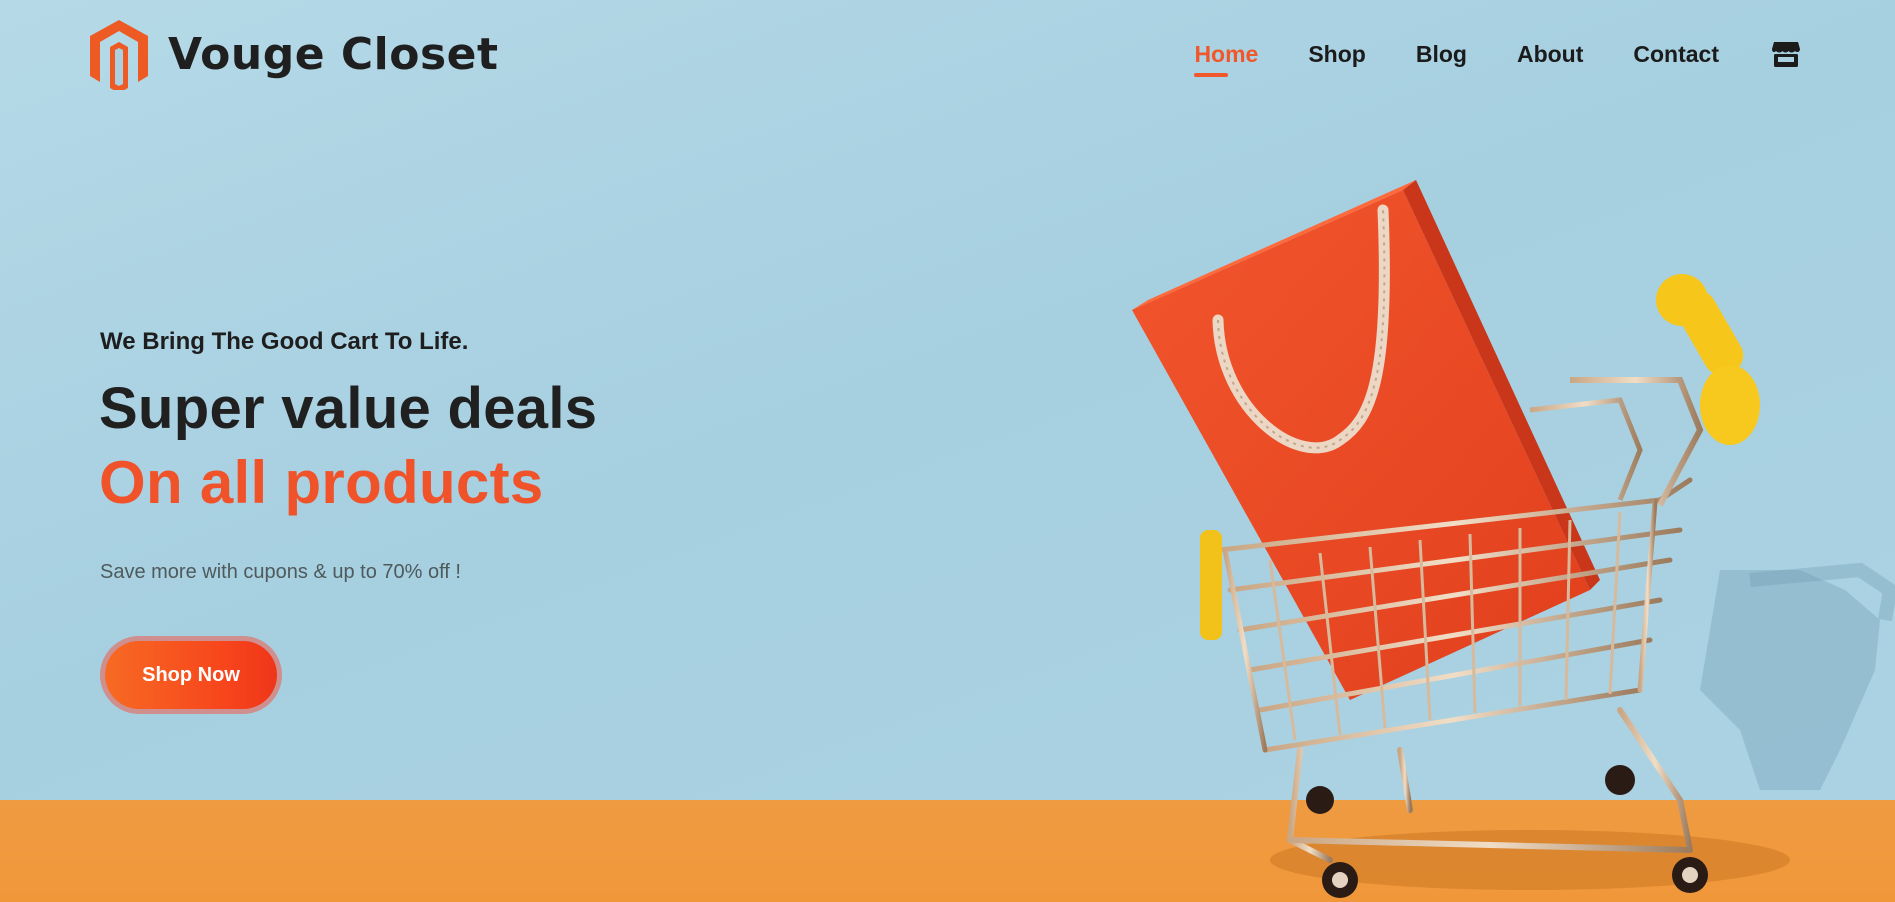  Describe the element at coordinates (119, 55) in the screenshot. I see `brand-logo-icon` at that location.